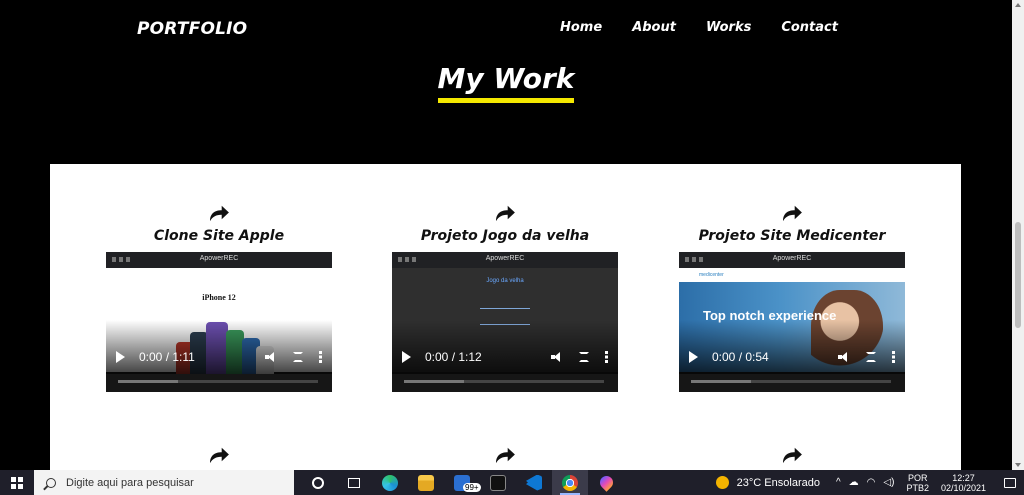 Image resolution: width=1024 pixels, height=495 pixels. I want to click on edge-icon, so click(390, 482).